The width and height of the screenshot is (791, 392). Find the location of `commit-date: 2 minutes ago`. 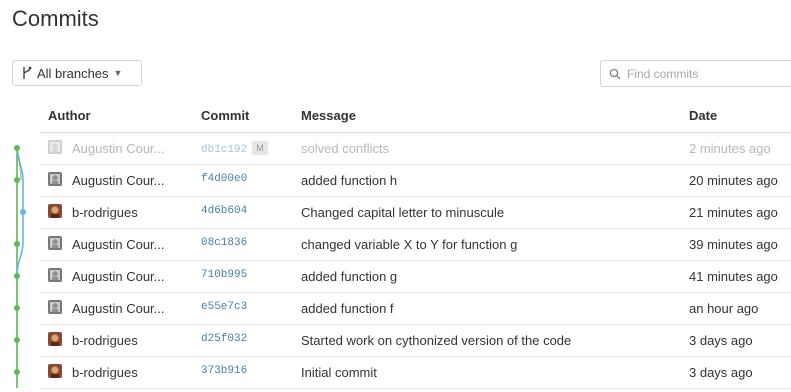

commit-date: 2 minutes ago is located at coordinates (730, 148).